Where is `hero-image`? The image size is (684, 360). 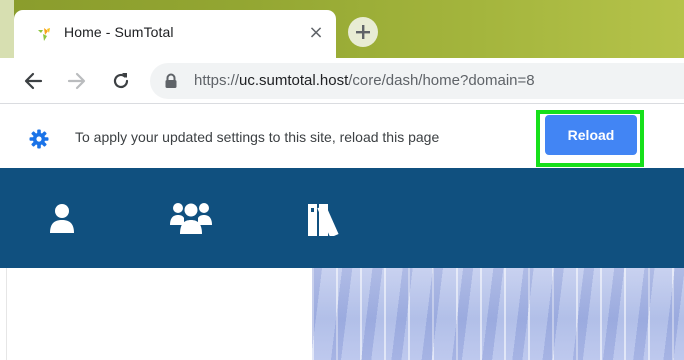 hero-image is located at coordinates (498, 314).